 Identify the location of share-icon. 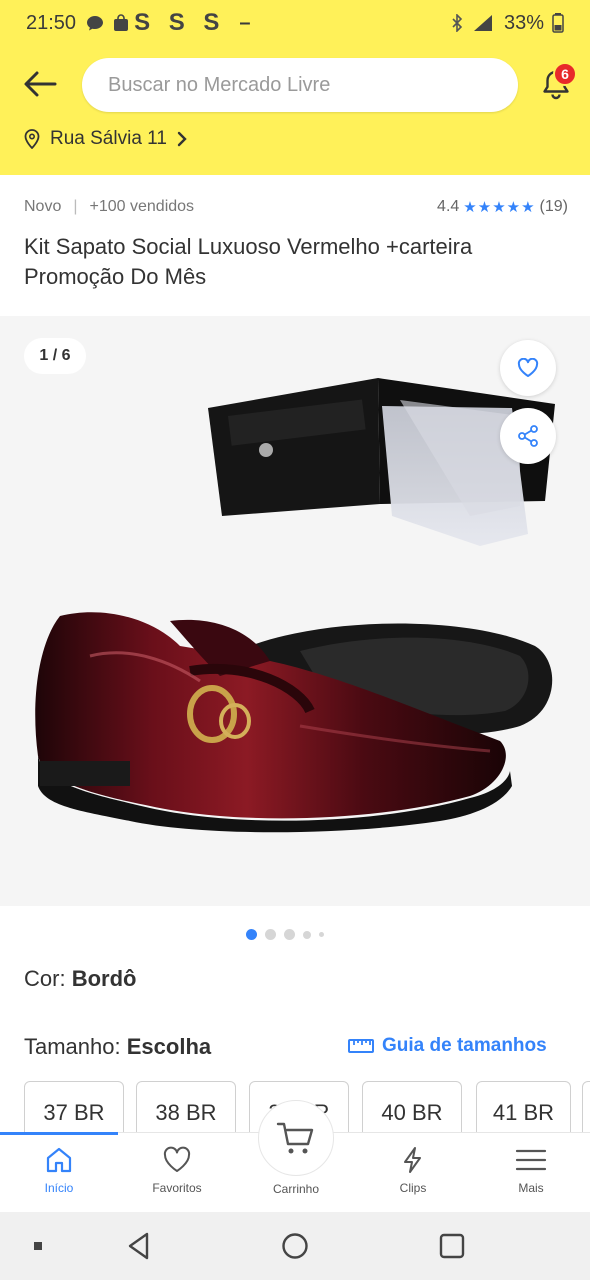
(528, 436).